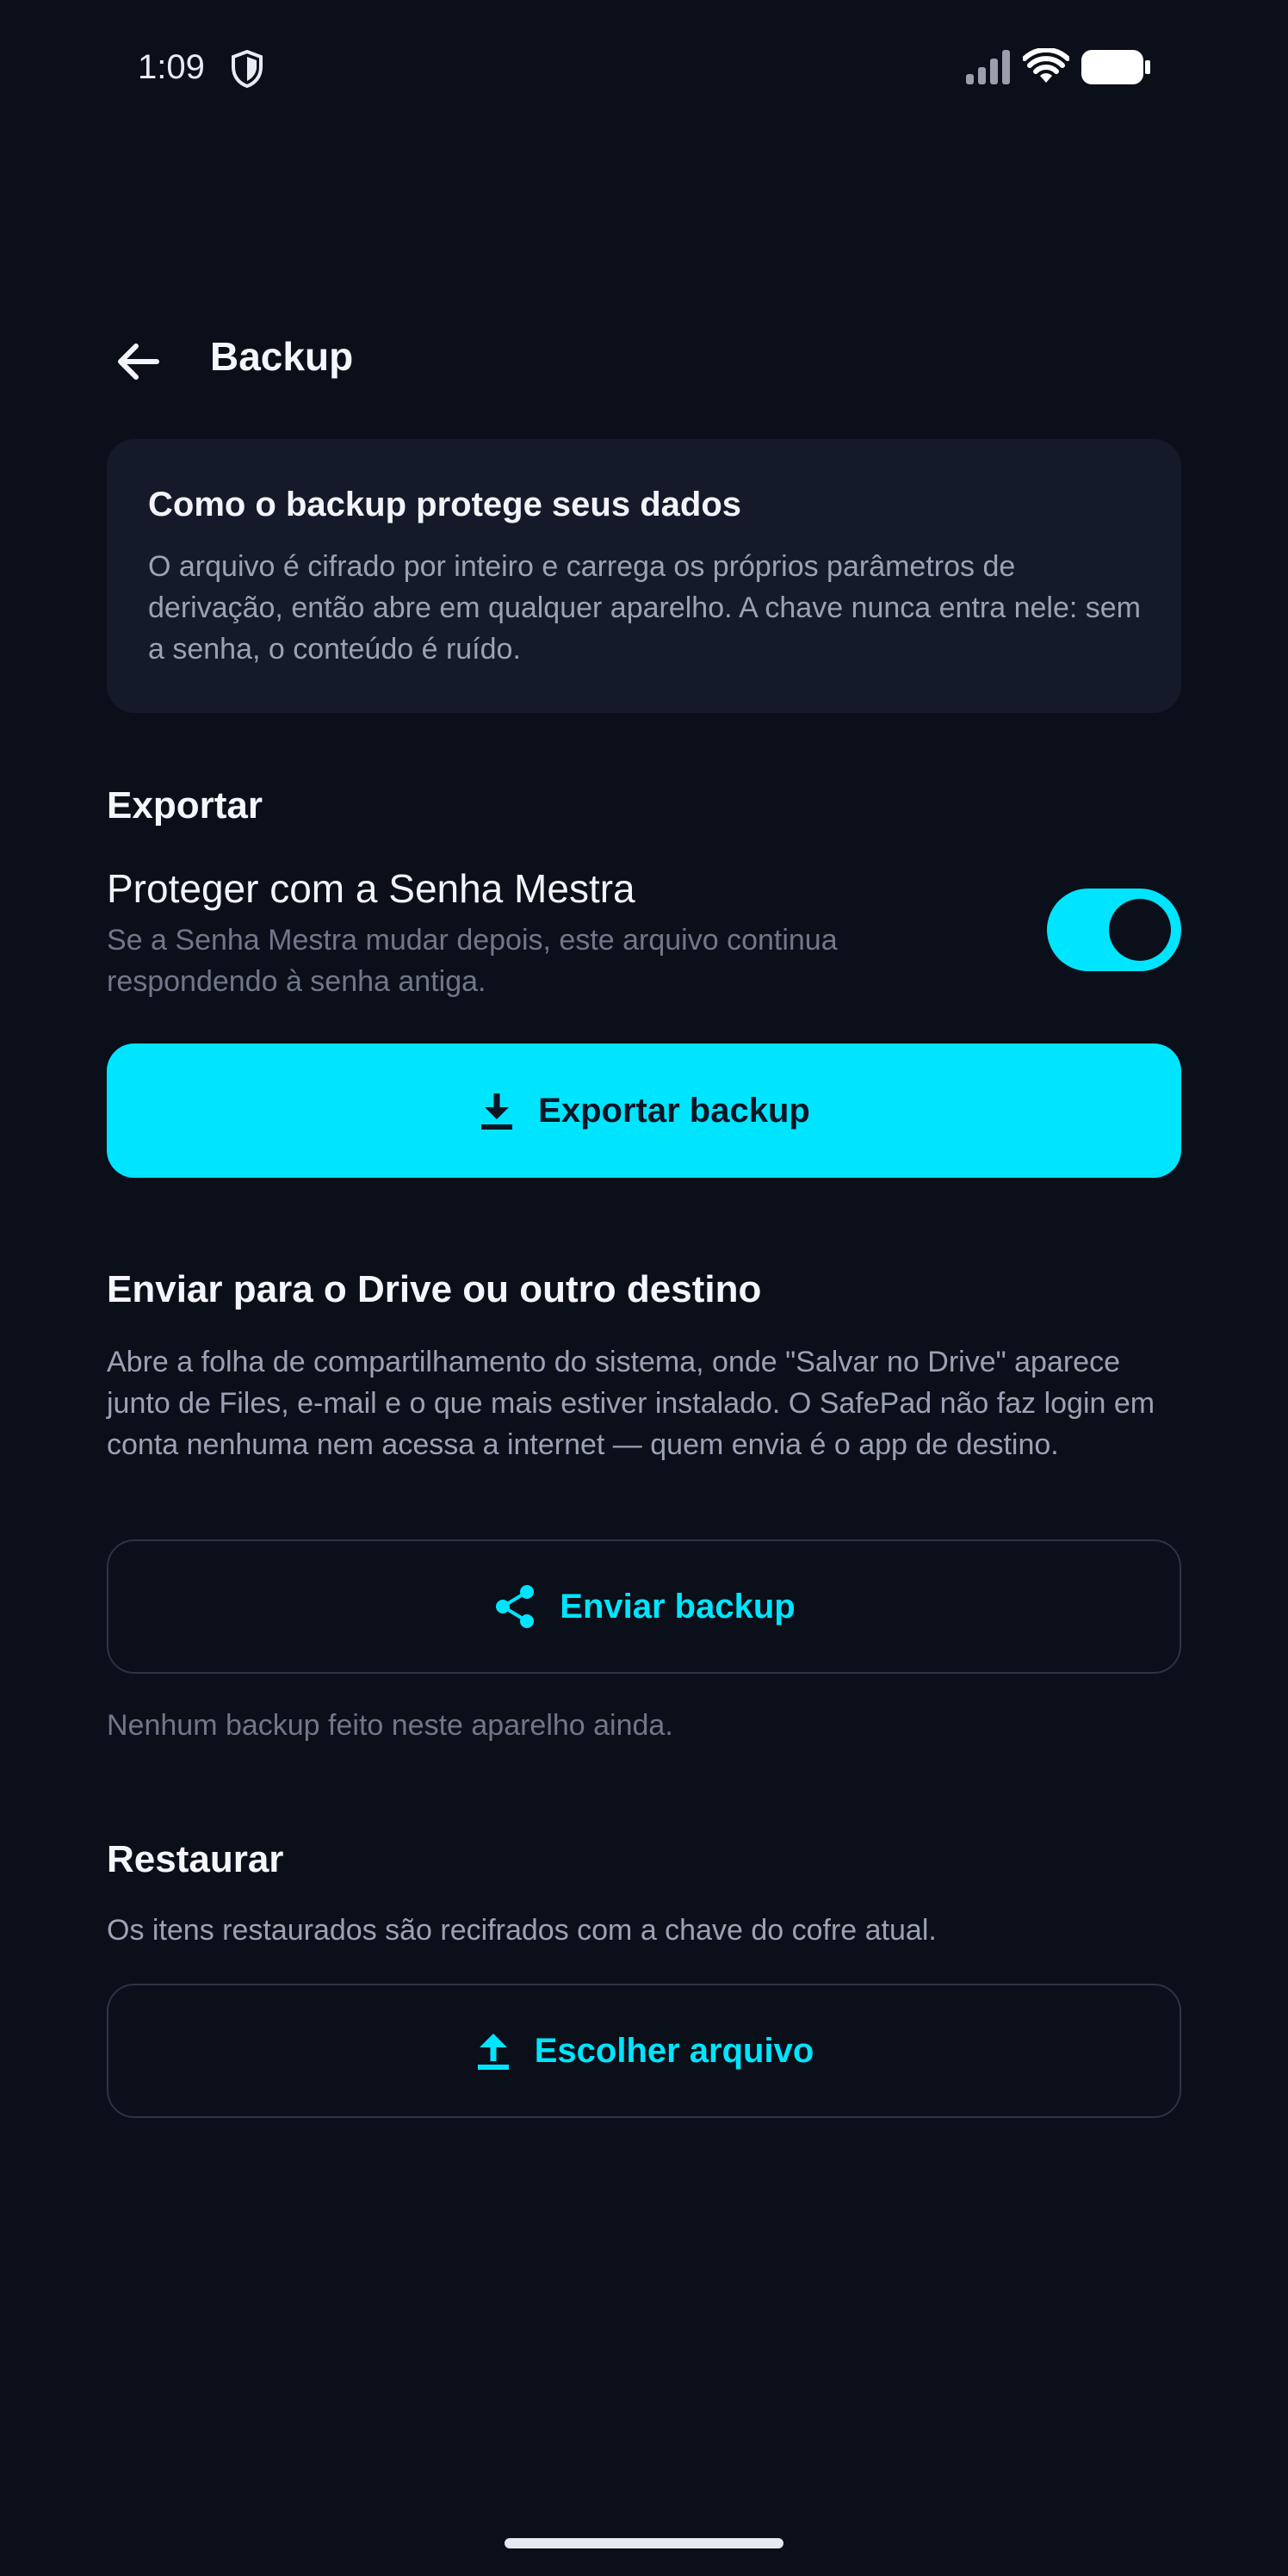 The width and height of the screenshot is (1288, 2576). I want to click on home-indicator, so click(644, 2543).